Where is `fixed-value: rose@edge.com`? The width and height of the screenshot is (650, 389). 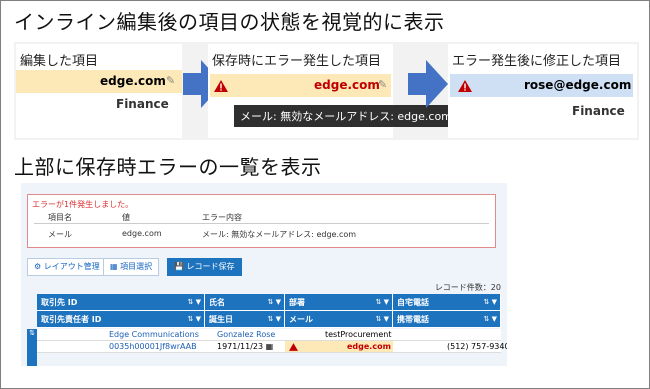
fixed-value: rose@edge.com is located at coordinates (578, 85).